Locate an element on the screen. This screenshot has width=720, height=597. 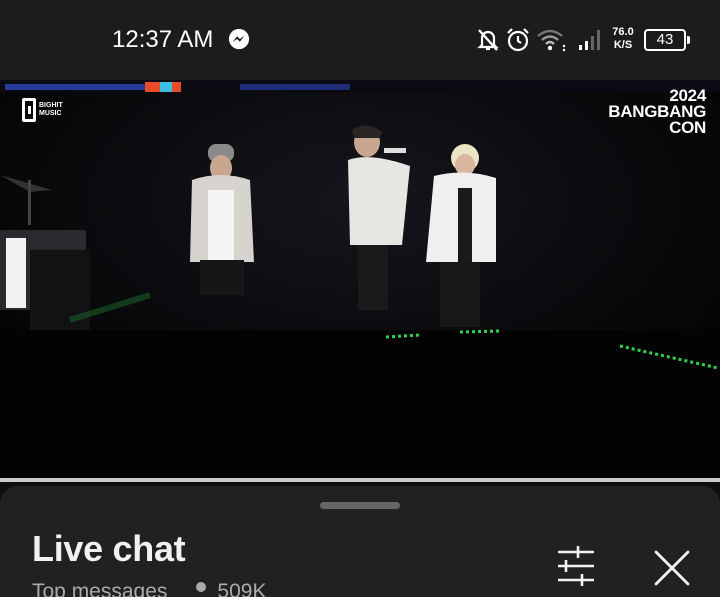
network-speed-unit: K/S is located at coordinates (623, 45).